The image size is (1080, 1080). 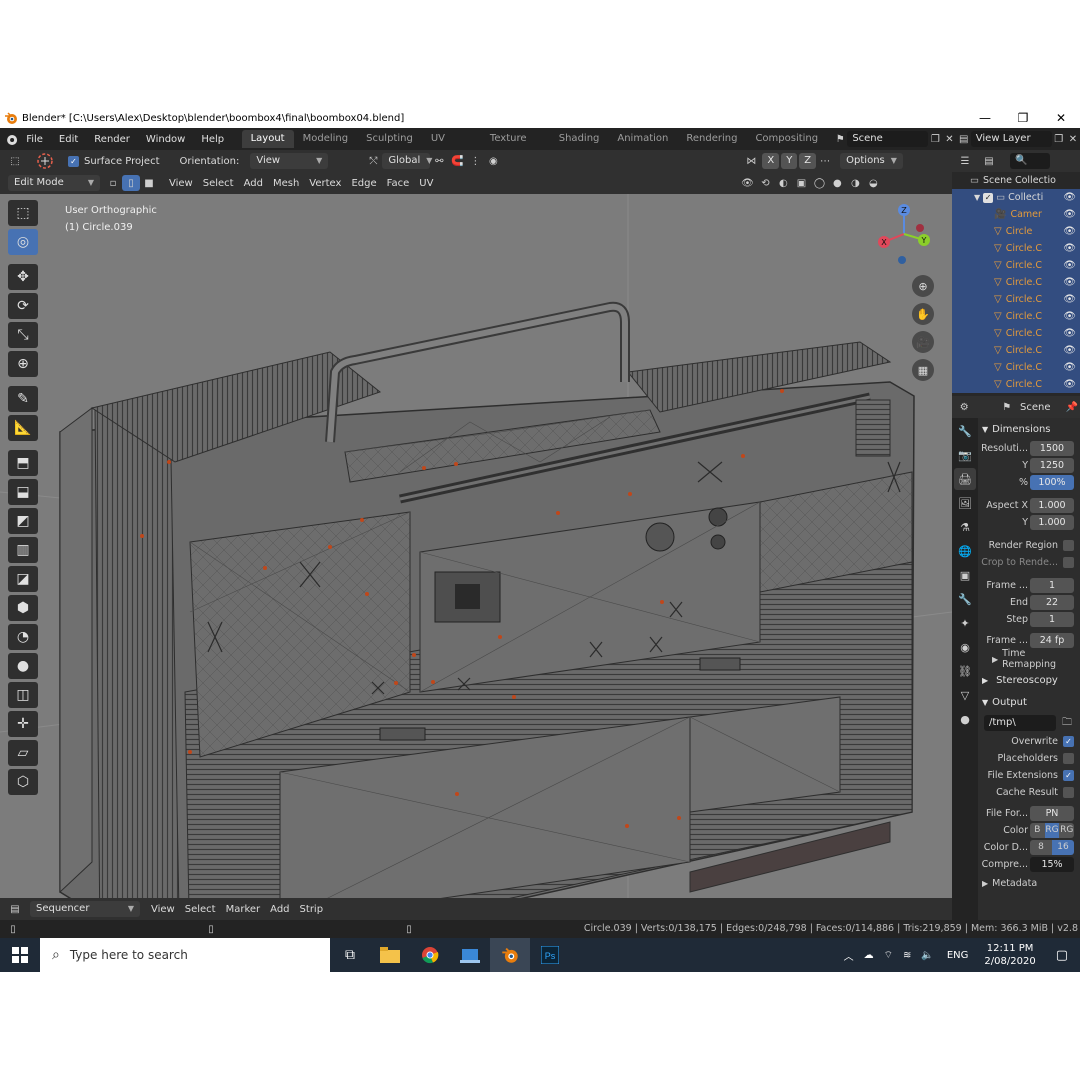 I want to click on outliner-search-input: 🔍, so click(x=1030, y=161).